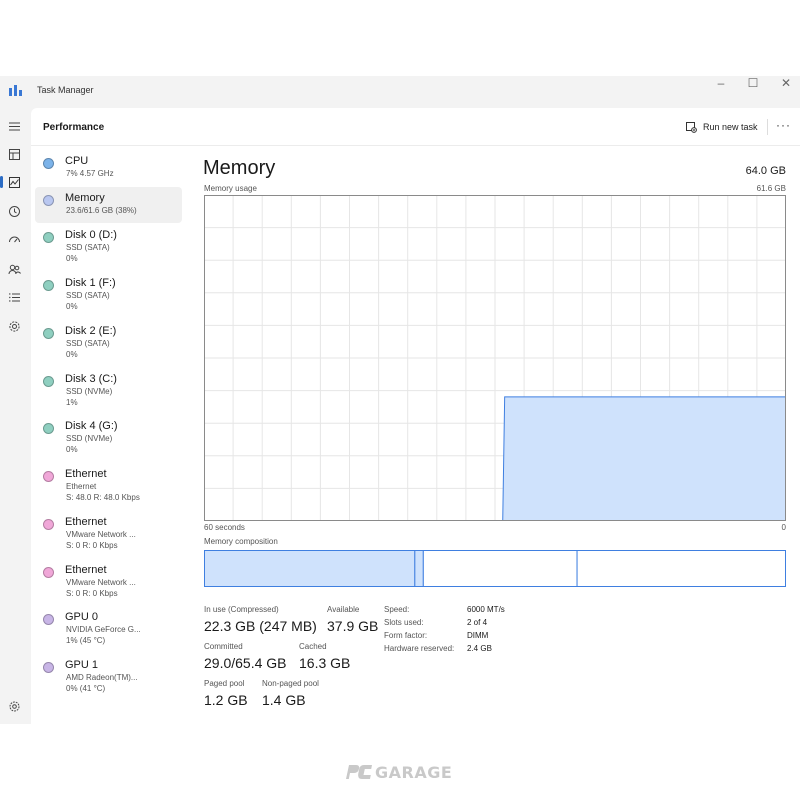  Describe the element at coordinates (730, 127) in the screenshot. I see `run-new-task-label: Run new task` at that location.